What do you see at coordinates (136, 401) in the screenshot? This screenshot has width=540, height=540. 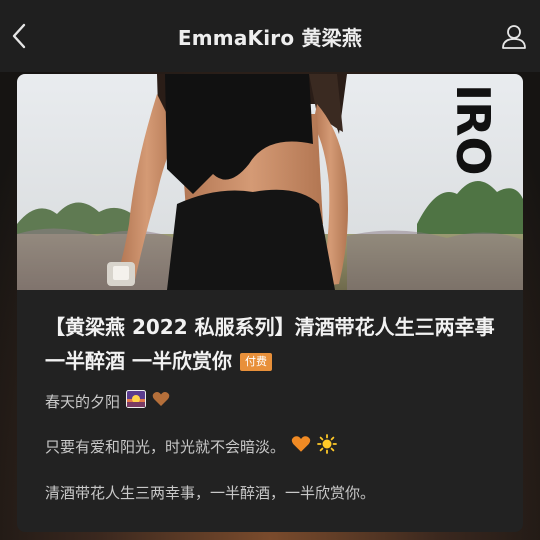 I see `sunset-emoji-icon` at bounding box center [136, 401].